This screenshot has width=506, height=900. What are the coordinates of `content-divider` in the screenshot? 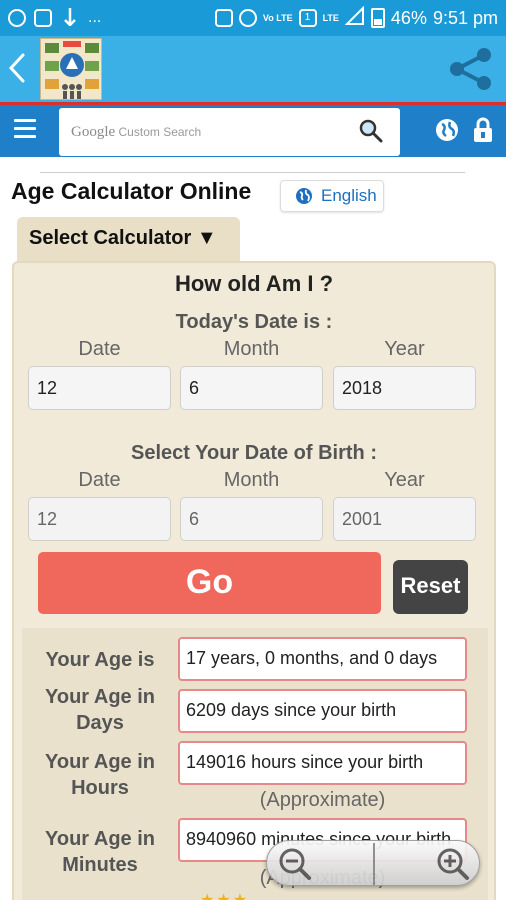 It's located at (252, 172).